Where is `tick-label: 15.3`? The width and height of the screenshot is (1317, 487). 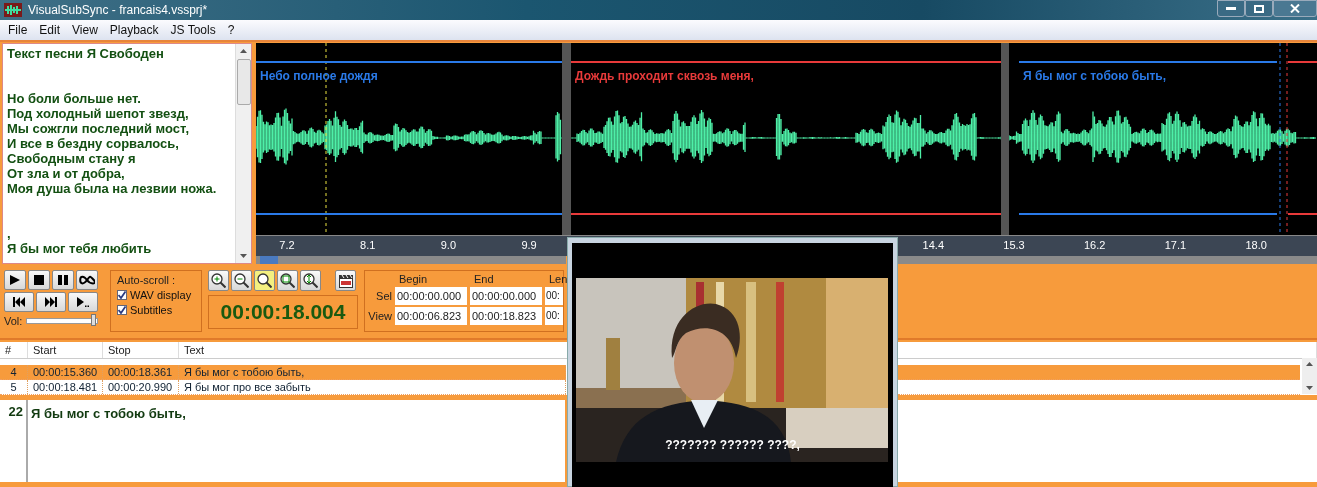
tick-label: 15.3 is located at coordinates (1013, 245).